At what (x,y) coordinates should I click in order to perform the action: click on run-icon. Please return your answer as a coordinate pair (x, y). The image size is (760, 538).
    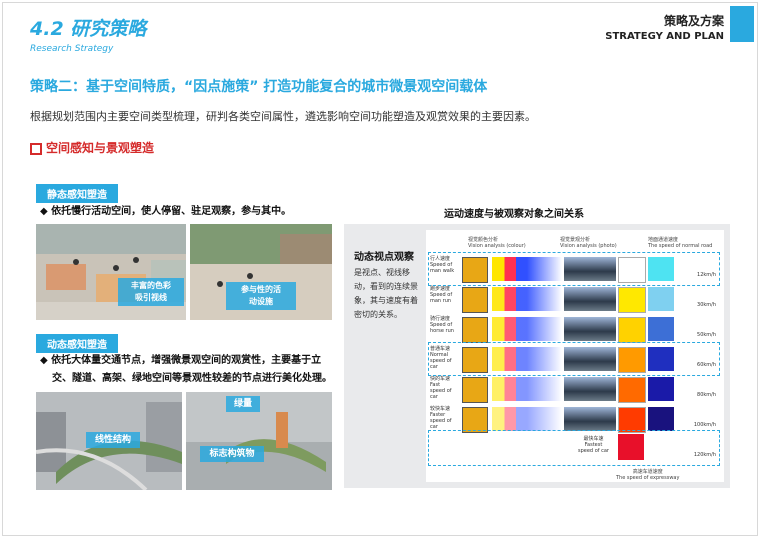
    Looking at the image, I should click on (475, 300).